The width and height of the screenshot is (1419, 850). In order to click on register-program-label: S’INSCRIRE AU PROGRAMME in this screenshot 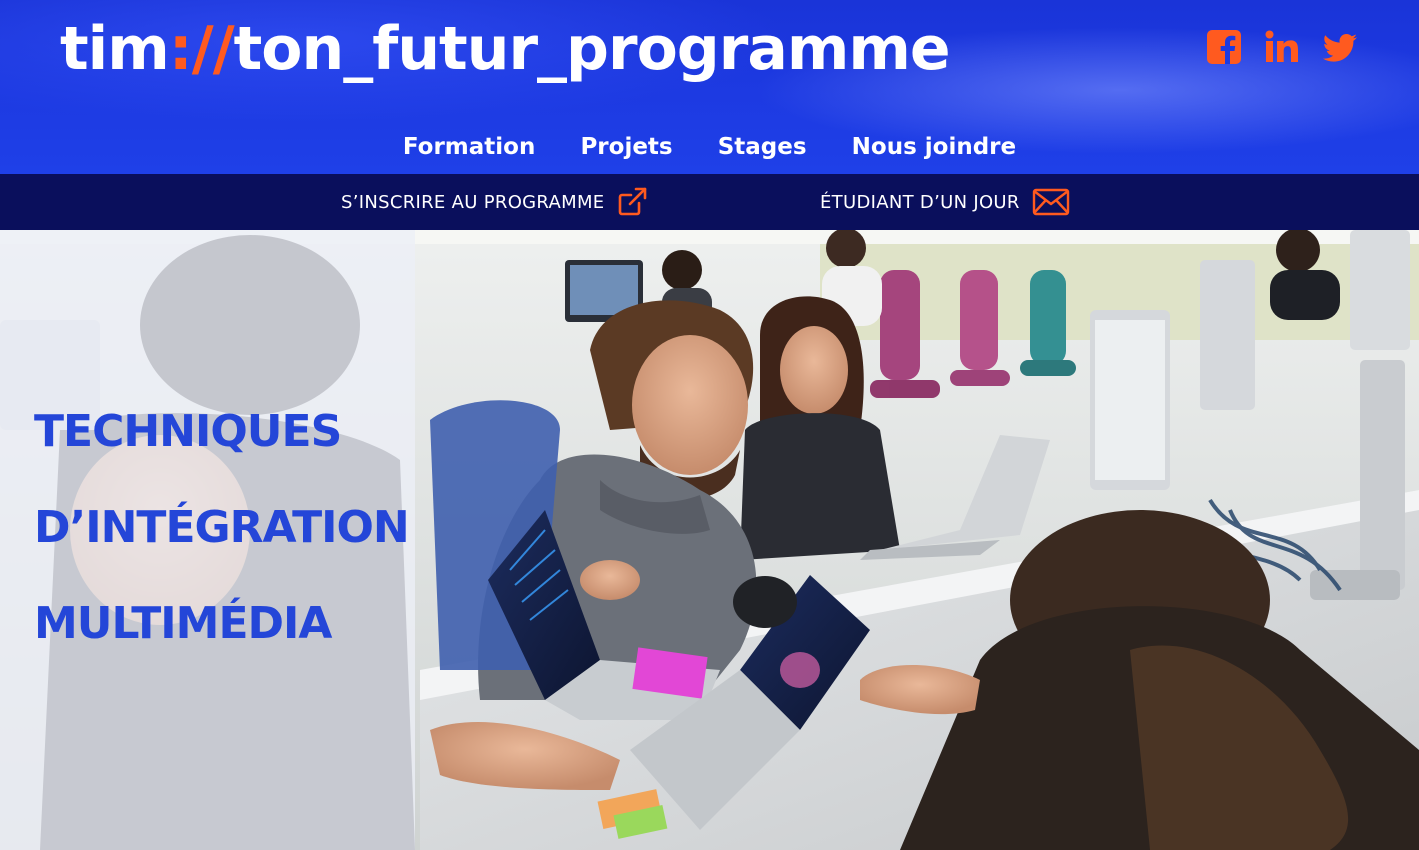, I will do `click(473, 202)`.